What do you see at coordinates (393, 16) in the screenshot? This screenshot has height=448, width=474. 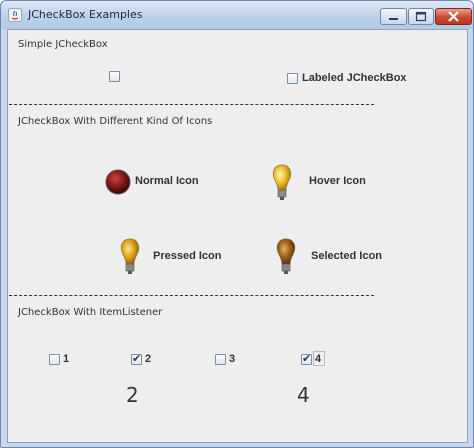 I see `minimize-button` at bounding box center [393, 16].